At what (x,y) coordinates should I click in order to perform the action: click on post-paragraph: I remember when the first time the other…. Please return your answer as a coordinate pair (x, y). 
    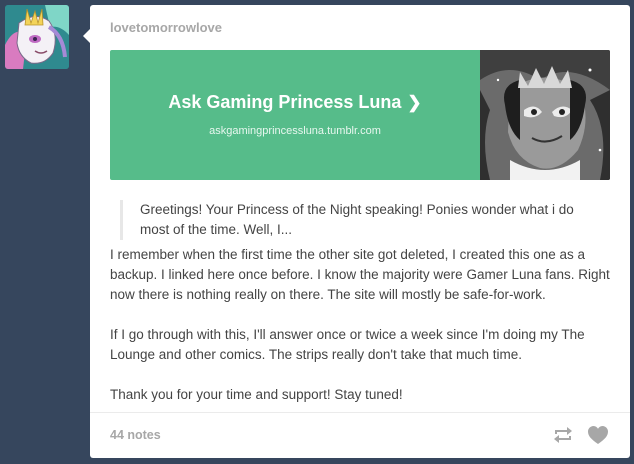
    Looking at the image, I should click on (360, 274).